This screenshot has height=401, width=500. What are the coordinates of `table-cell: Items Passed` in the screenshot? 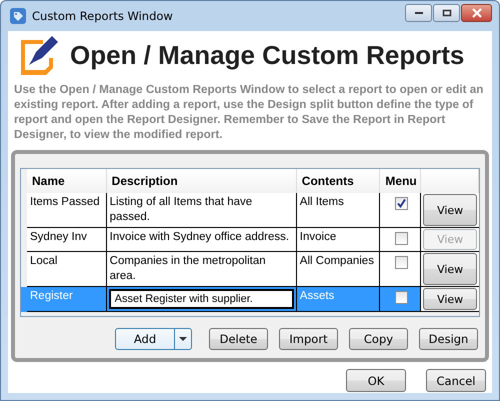 It's located at (67, 210).